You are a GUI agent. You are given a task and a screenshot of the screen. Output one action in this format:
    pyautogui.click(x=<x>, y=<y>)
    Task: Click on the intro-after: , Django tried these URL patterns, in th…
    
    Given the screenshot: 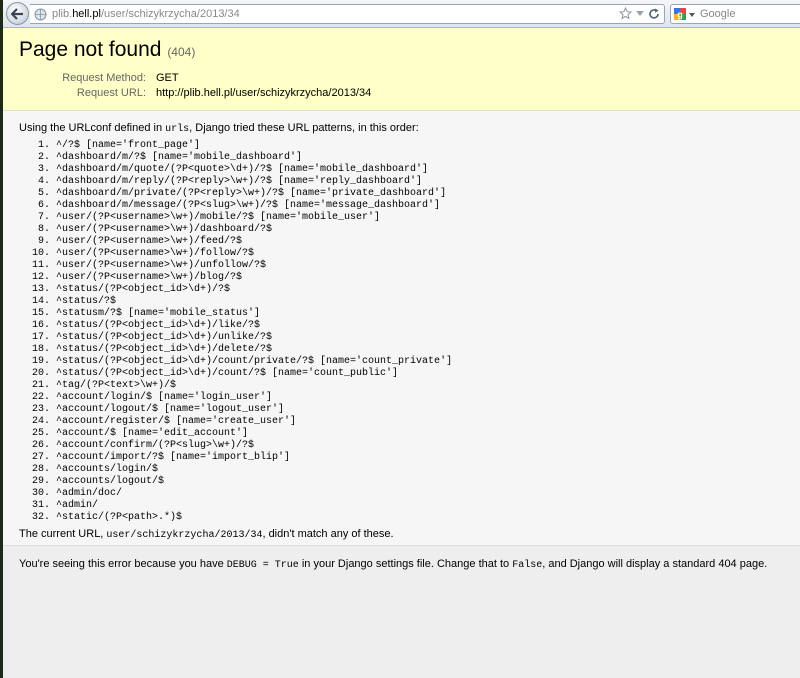 What is the action you would take?
    pyautogui.click(x=304, y=128)
    